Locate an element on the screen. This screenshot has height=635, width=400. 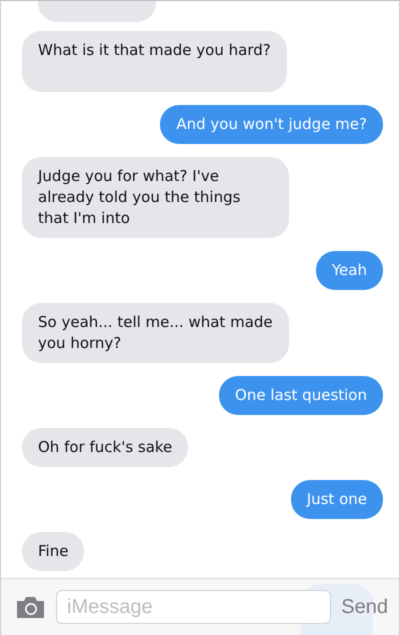
send-button: Send is located at coordinates (364, 607).